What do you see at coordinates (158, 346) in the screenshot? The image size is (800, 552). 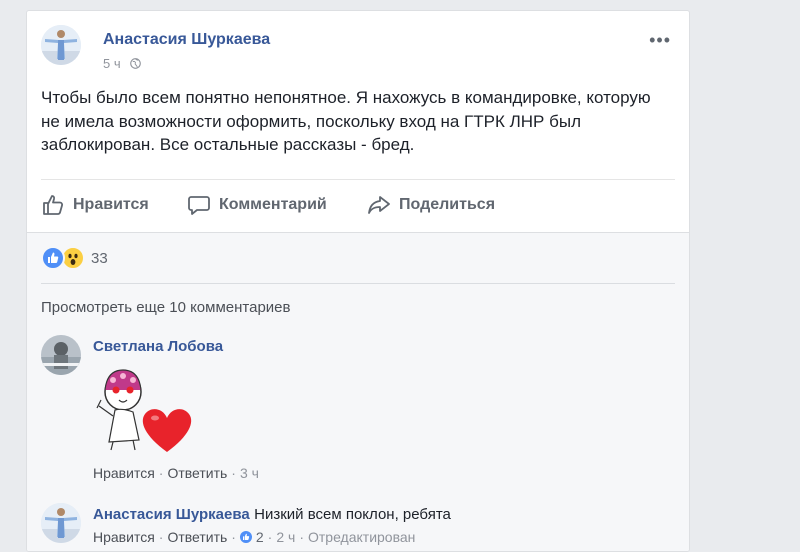 I see `commenter-name: Светлана Лобова` at bounding box center [158, 346].